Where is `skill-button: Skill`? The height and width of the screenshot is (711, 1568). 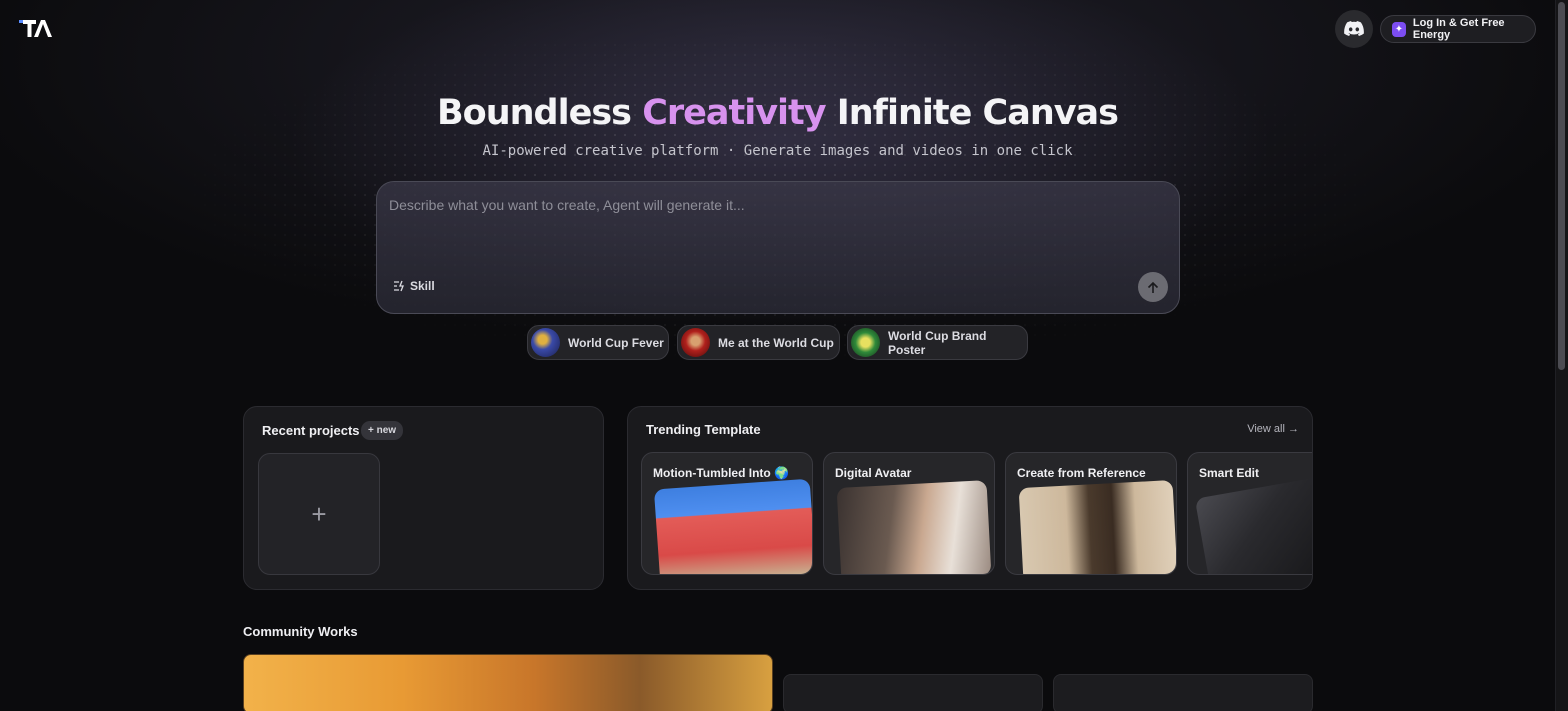 skill-button: Skill is located at coordinates (414, 286).